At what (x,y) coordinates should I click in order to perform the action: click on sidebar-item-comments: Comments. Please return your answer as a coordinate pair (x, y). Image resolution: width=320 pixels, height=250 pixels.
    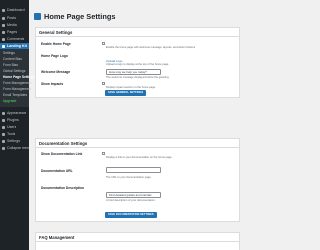
    Looking at the image, I should click on (14, 39).